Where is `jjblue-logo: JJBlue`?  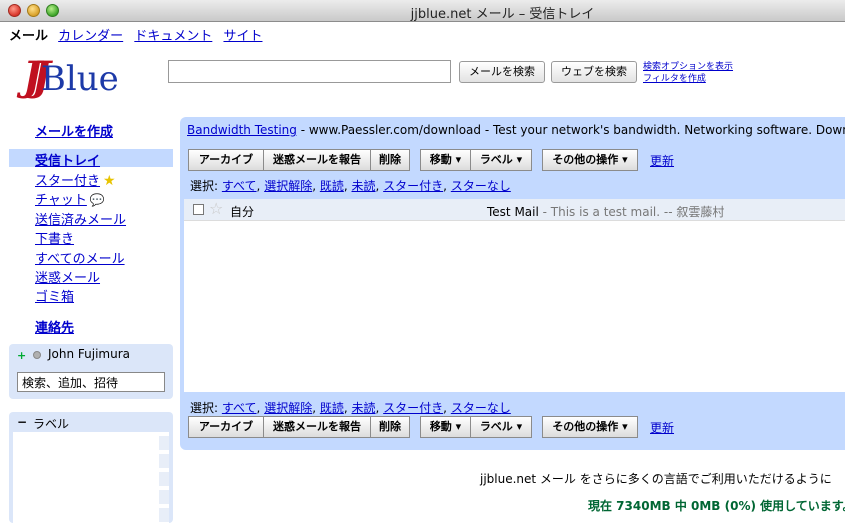 jjblue-logo: JJBlue is located at coordinates (71, 76).